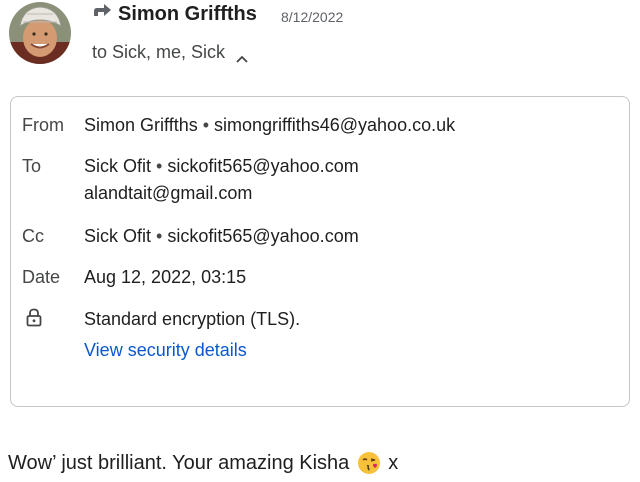 Image resolution: width=640 pixels, height=482 pixels. What do you see at coordinates (40, 33) in the screenshot?
I see `sender-avatar` at bounding box center [40, 33].